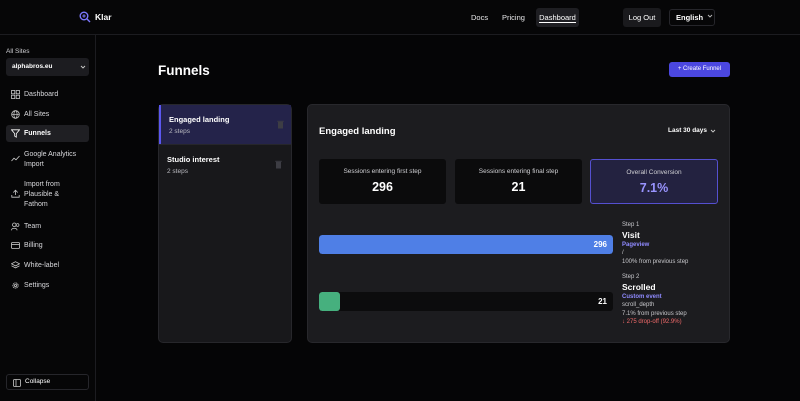 This screenshot has width=800, height=401. I want to click on sidebar-item-label: Billing, so click(33, 245).